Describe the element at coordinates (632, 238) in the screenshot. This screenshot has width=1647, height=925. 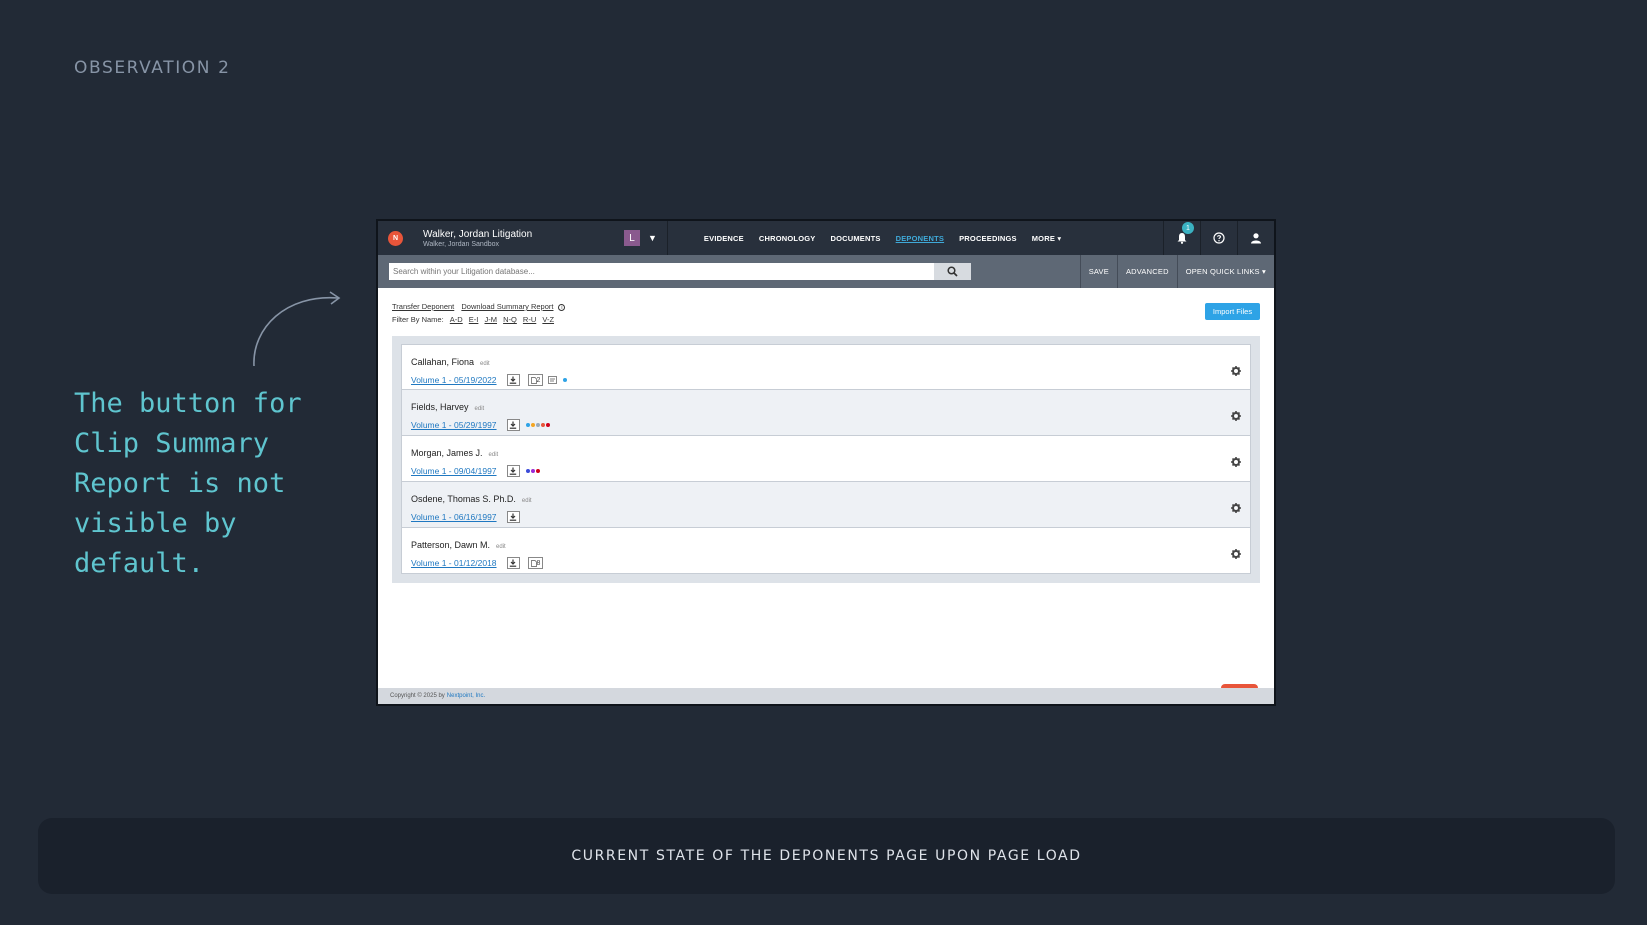
I see `user-initial-badge: L` at that location.